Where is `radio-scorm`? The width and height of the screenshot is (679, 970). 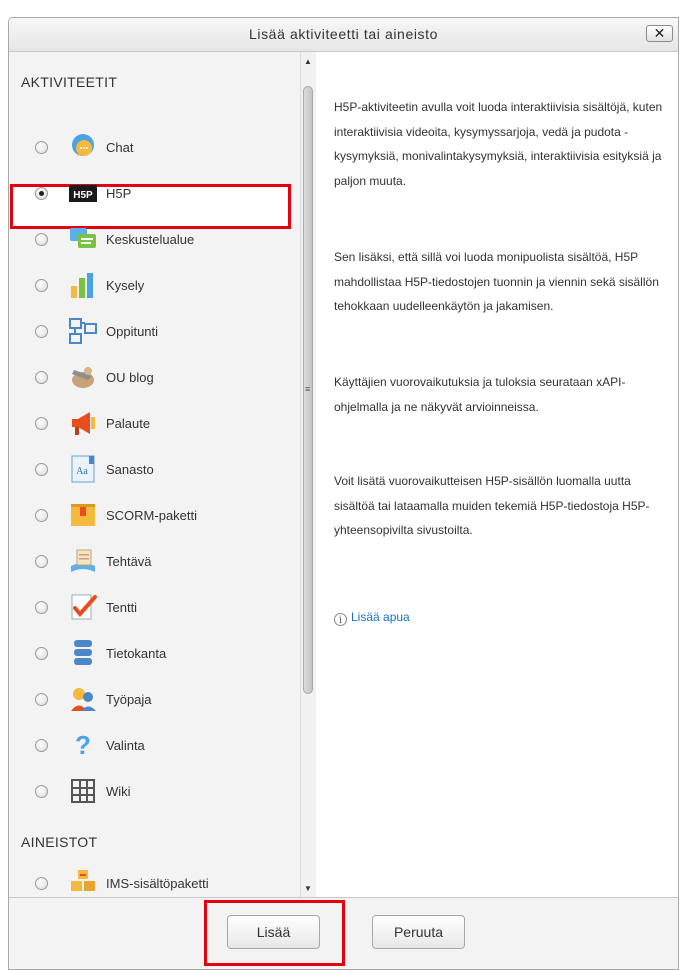 radio-scorm is located at coordinates (41, 515).